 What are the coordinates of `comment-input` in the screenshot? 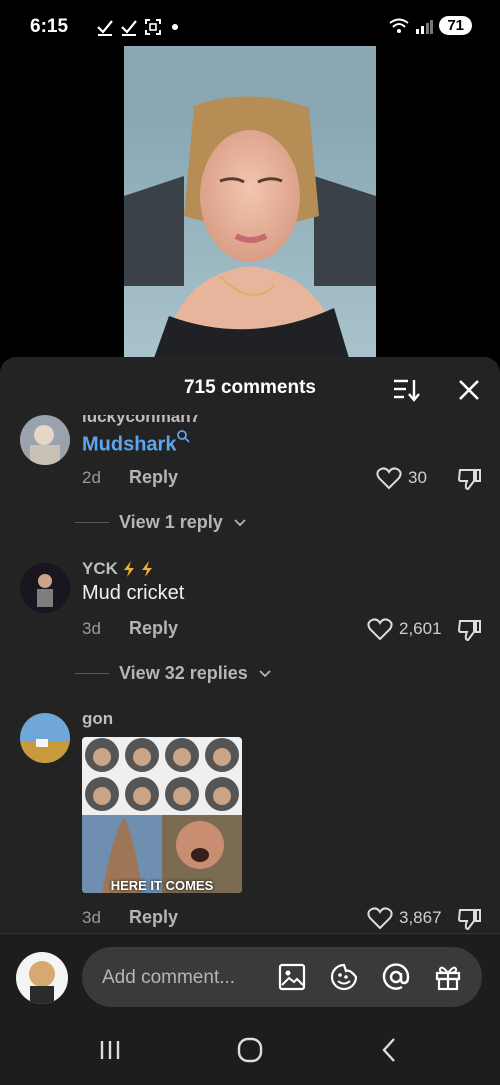 It's located at (182, 978).